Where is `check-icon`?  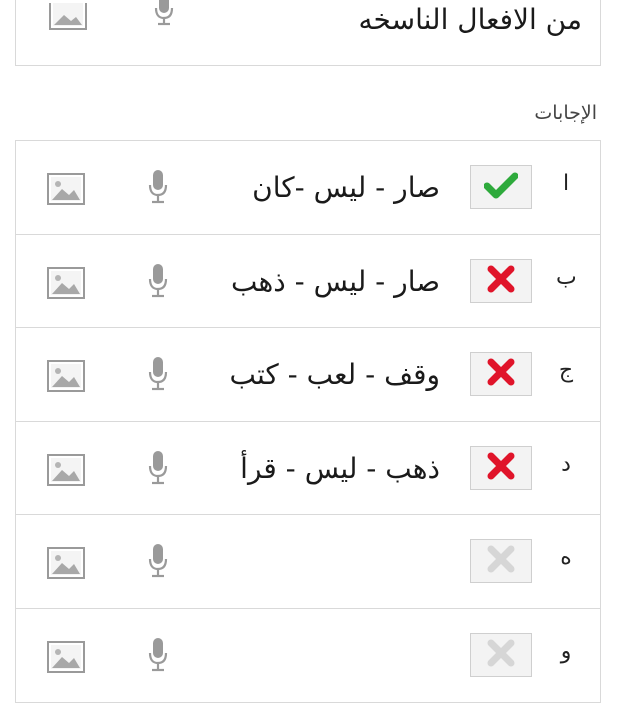
check-icon is located at coordinates (501, 187).